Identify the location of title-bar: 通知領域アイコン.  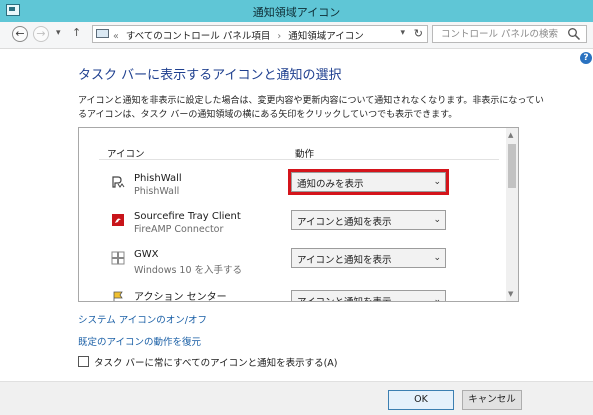
(296, 11).